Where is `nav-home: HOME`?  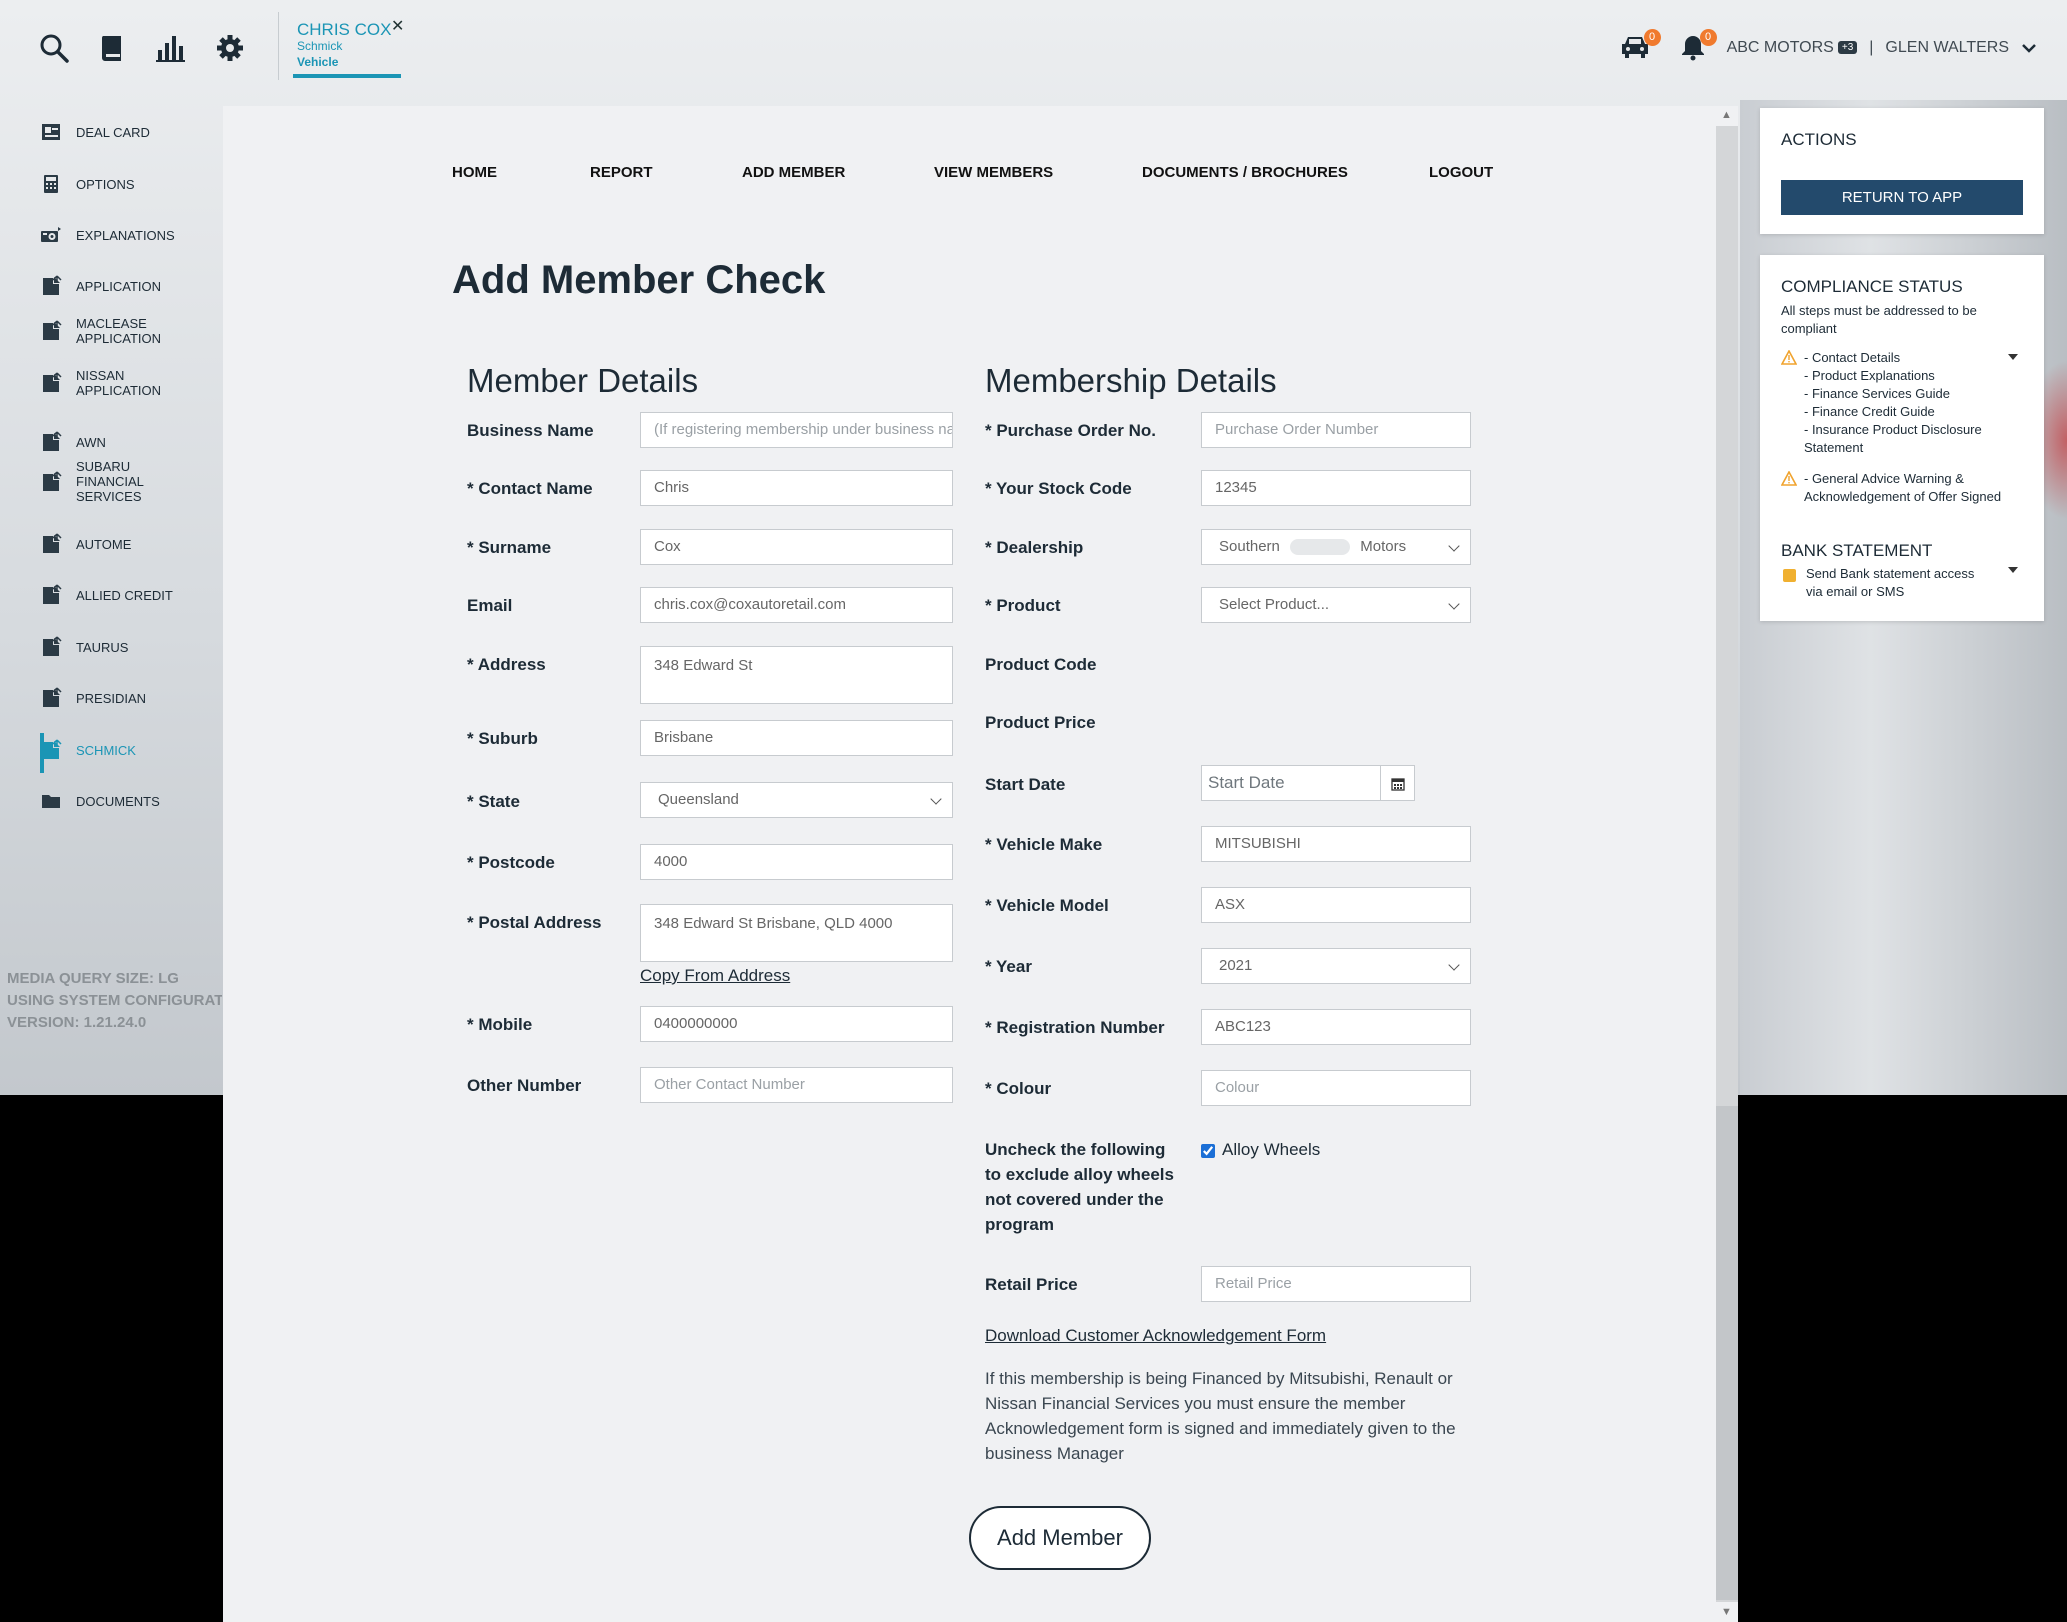
nav-home: HOME is located at coordinates (474, 172).